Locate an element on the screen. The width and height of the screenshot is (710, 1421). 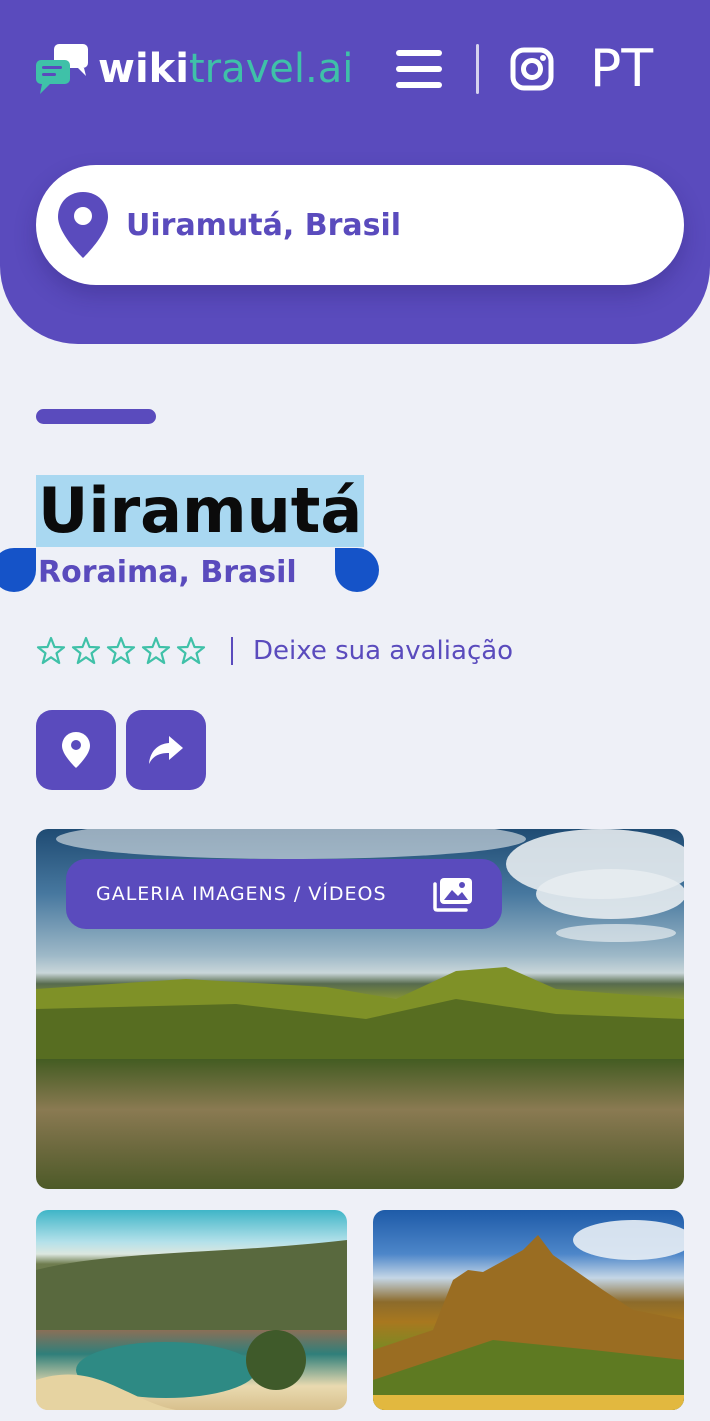
language-selector: PT is located at coordinates (621, 69).